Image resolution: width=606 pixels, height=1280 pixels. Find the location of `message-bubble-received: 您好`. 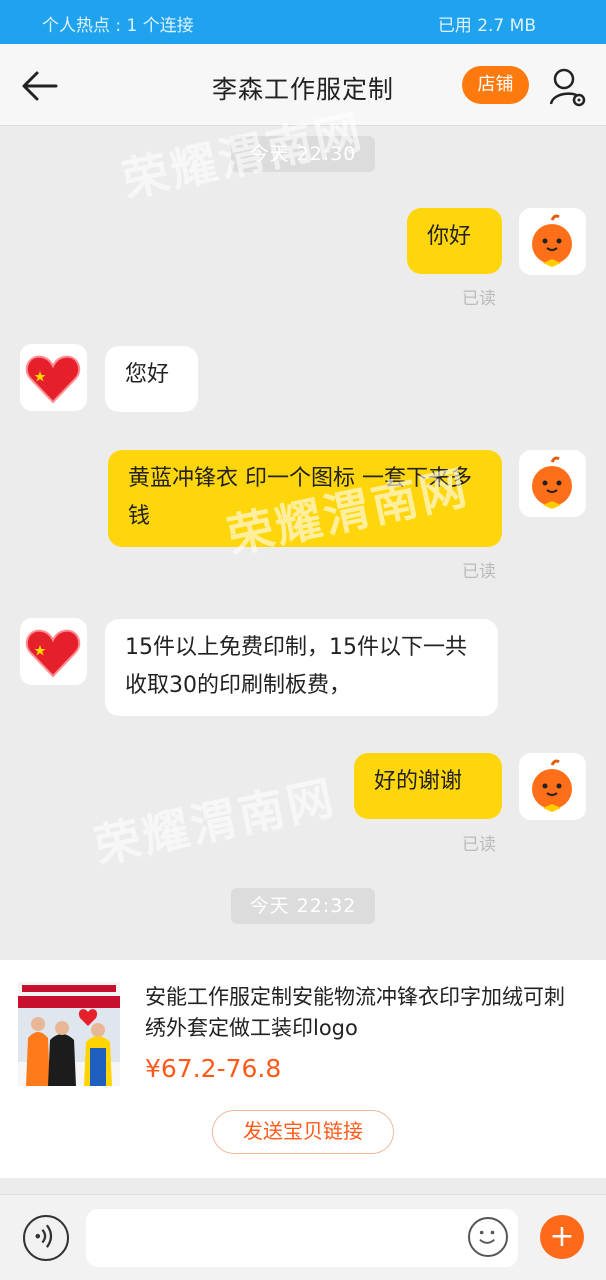

message-bubble-received: 您好 is located at coordinates (151, 379).